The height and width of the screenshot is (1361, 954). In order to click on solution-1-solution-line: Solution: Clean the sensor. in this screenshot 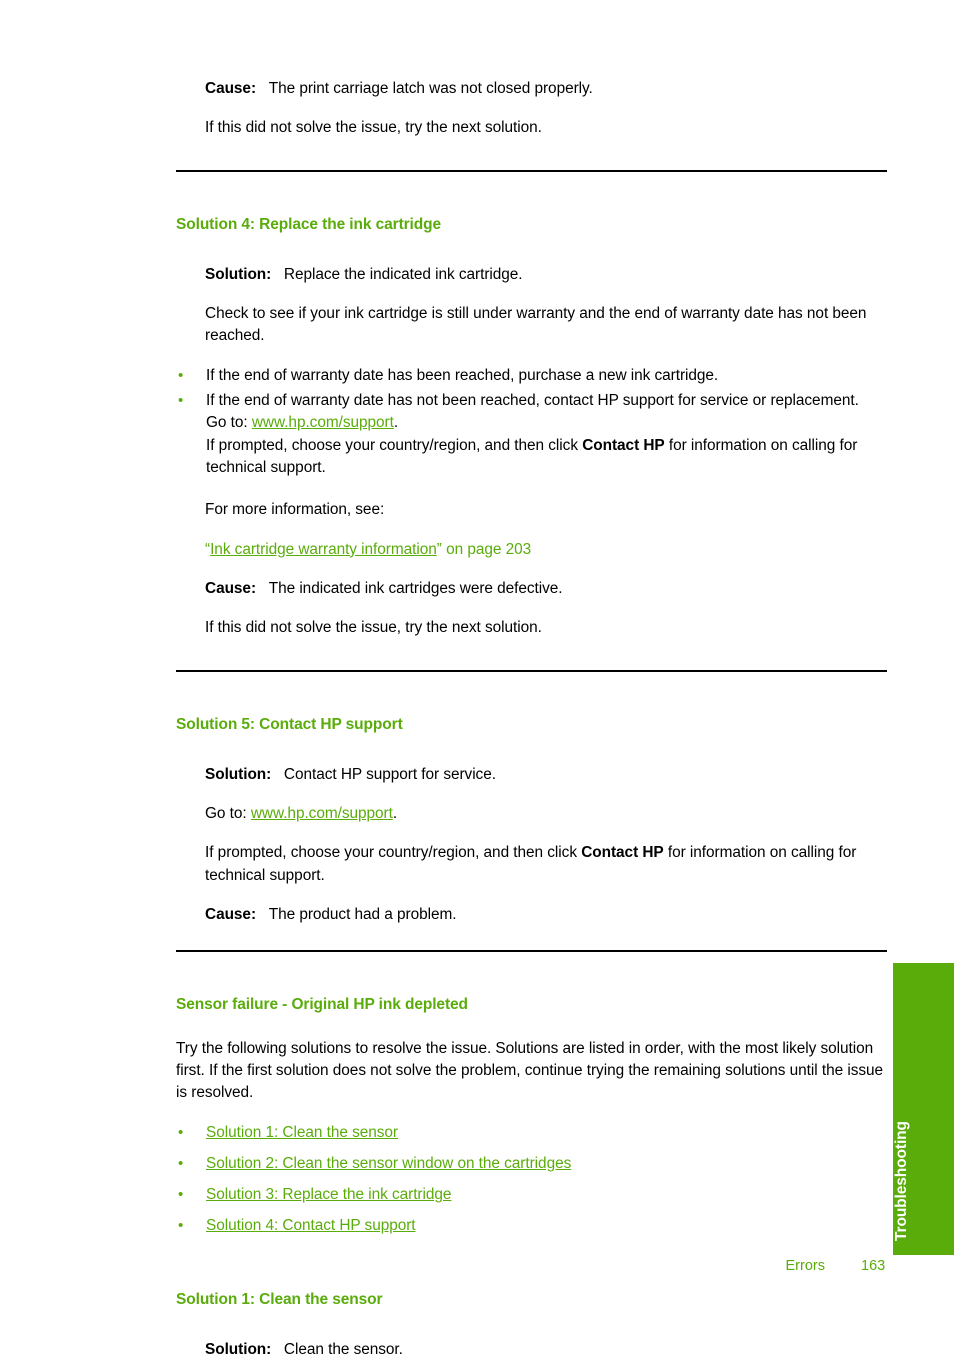, I will do `click(546, 1350)`.